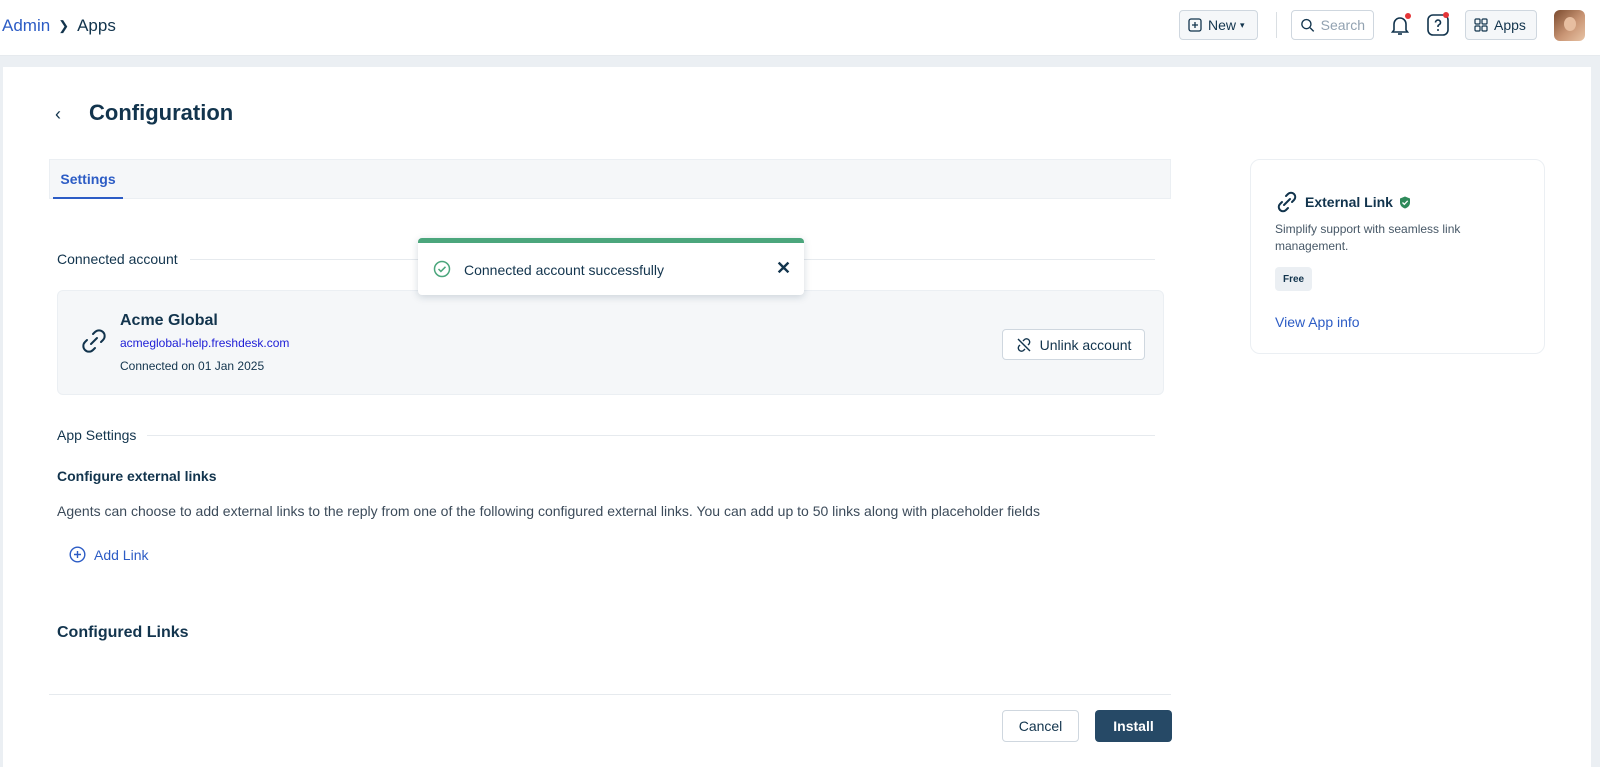 This screenshot has height=767, width=1600. I want to click on account-url-link: acmeglobal-help.freshdesk.com, so click(204, 343).